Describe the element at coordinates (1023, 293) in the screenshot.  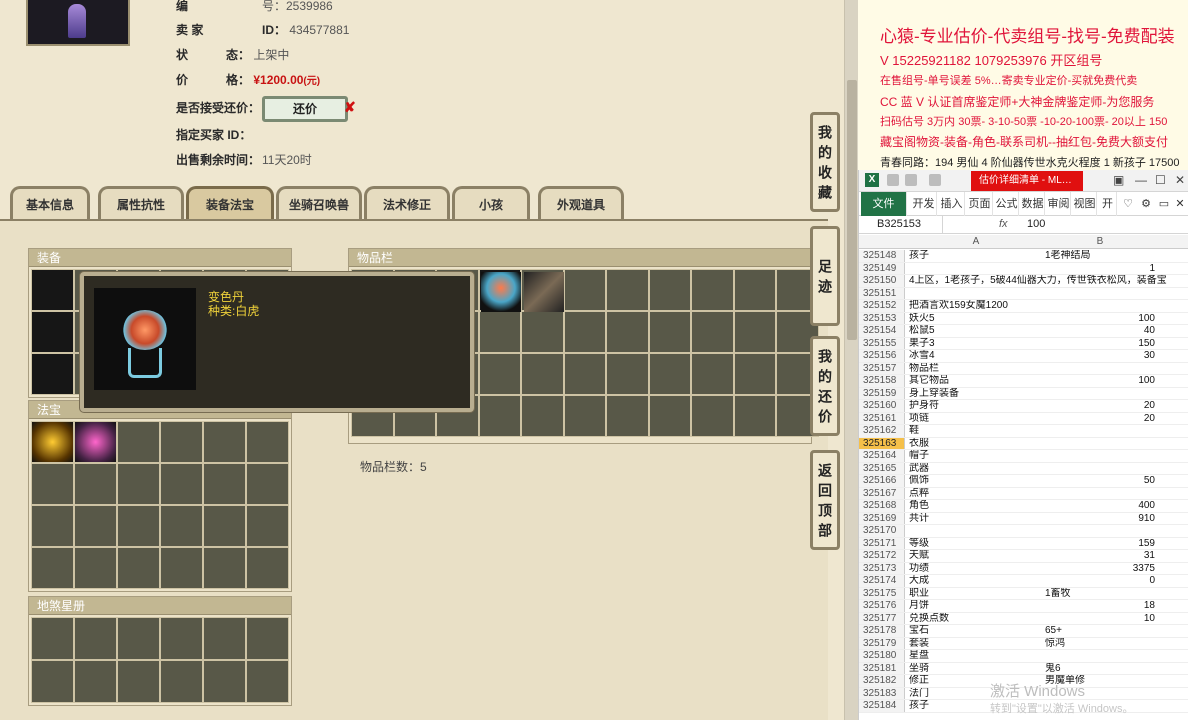
I see `table-row: 325151` at that location.